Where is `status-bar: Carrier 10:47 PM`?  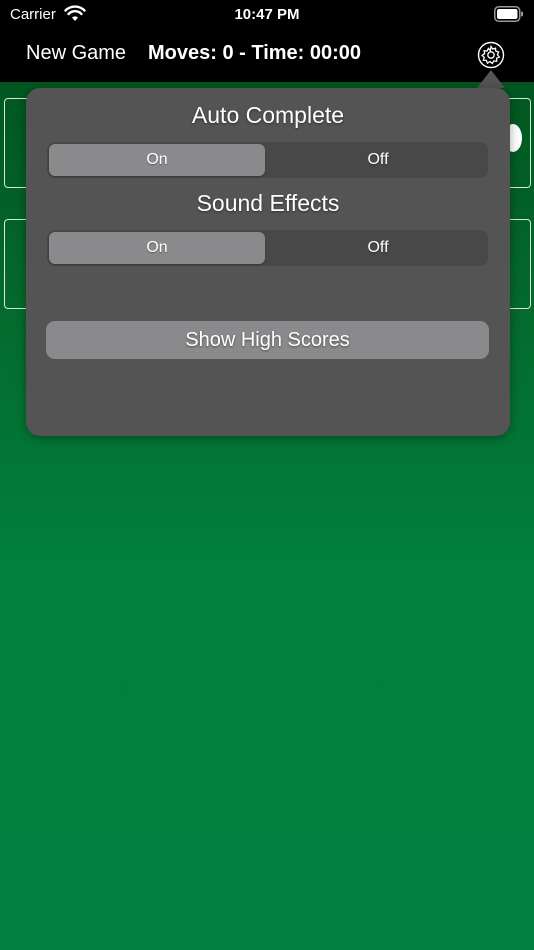
status-bar: Carrier 10:47 PM is located at coordinates (267, 15).